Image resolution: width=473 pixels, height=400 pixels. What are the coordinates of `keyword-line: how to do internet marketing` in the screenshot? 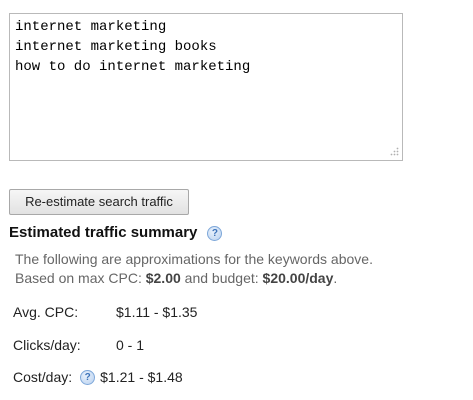 It's located at (133, 67).